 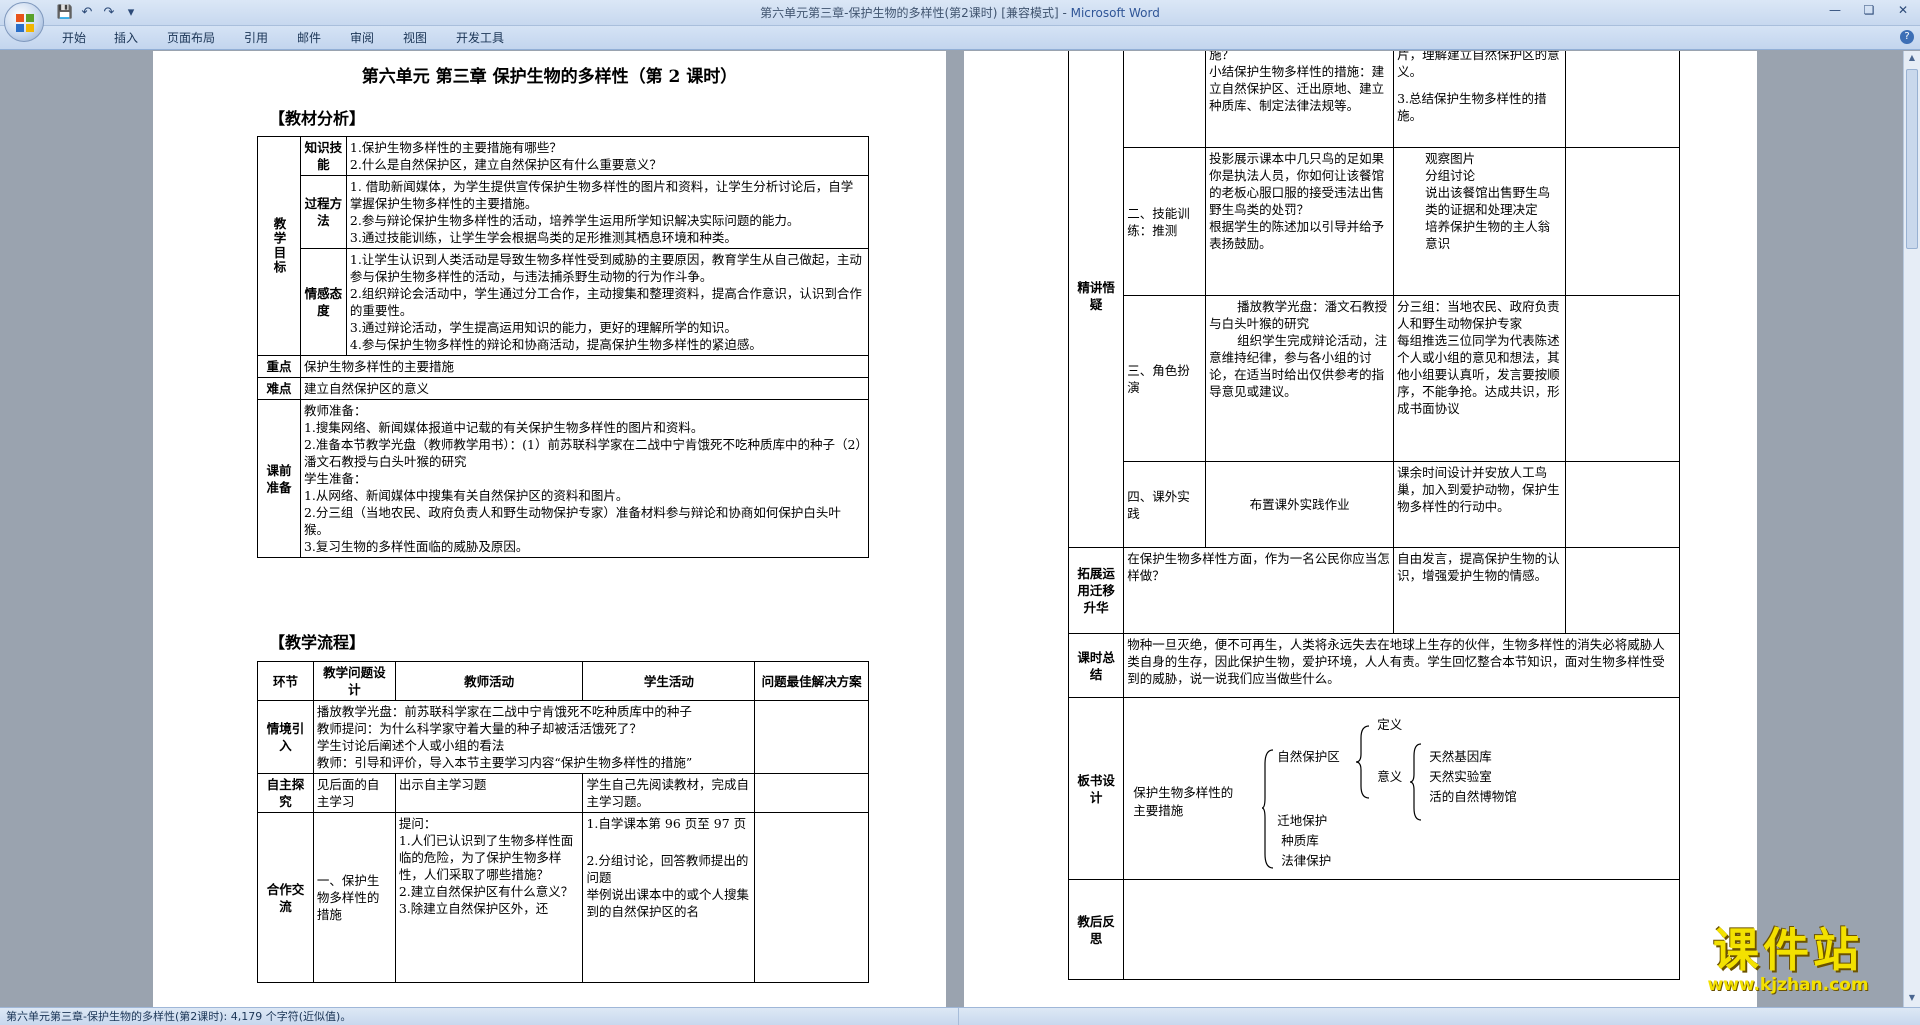 What do you see at coordinates (915, 13) in the screenshot?
I see `window-title-text: 第六单元第三章-保护生物的多样性(第2课时) [兼容模式] -` at bounding box center [915, 13].